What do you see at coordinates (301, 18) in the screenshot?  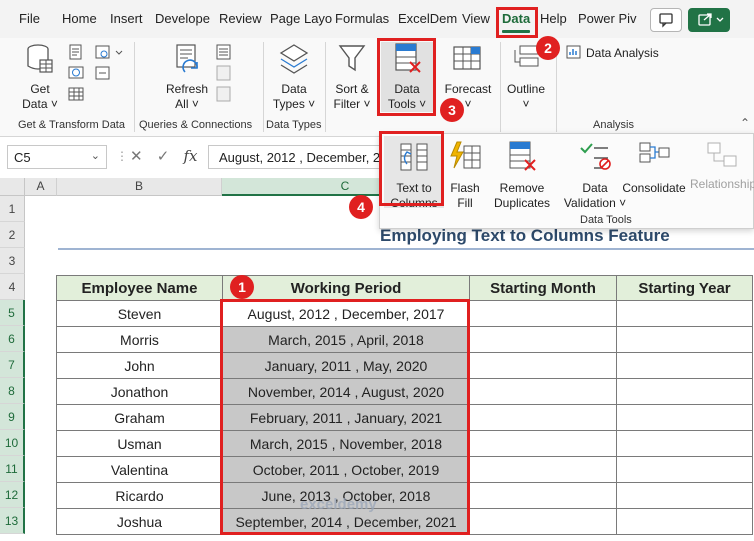 I see `tab-page-layout: Page Layo` at bounding box center [301, 18].